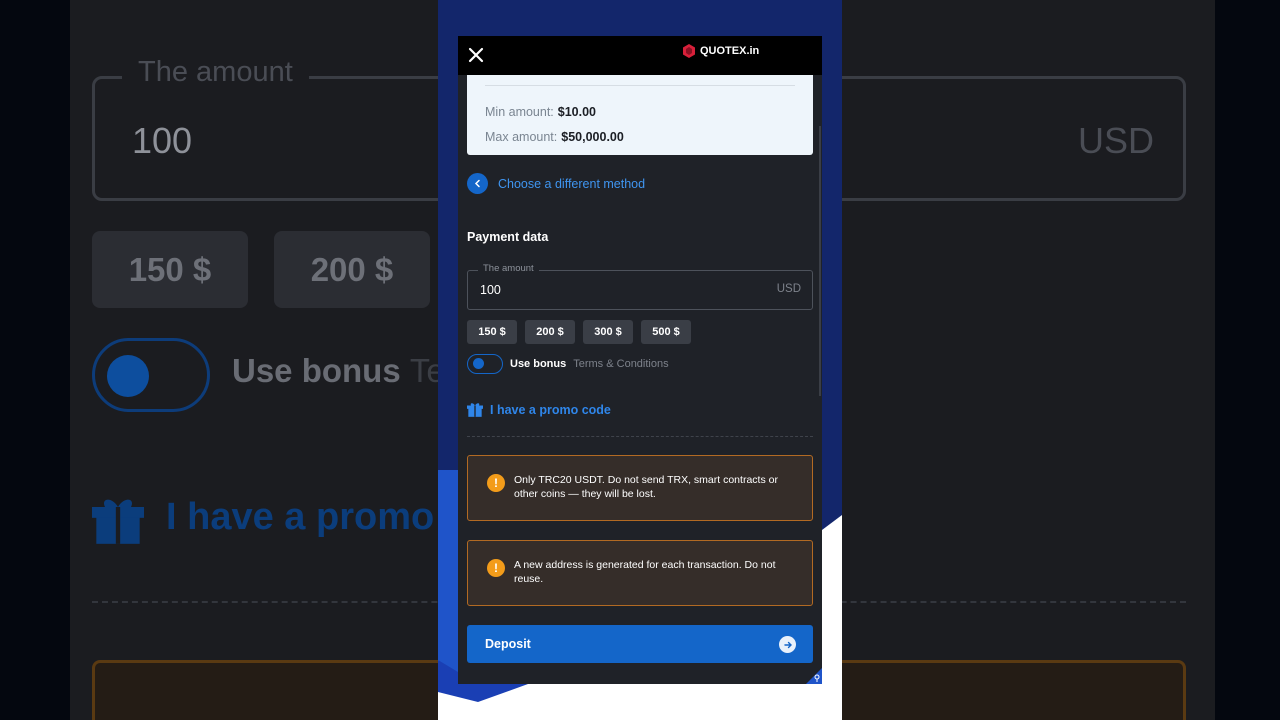  I want to click on limits-card: Min amount: $10.00 Max amount: $50,000.00, so click(640, 115).